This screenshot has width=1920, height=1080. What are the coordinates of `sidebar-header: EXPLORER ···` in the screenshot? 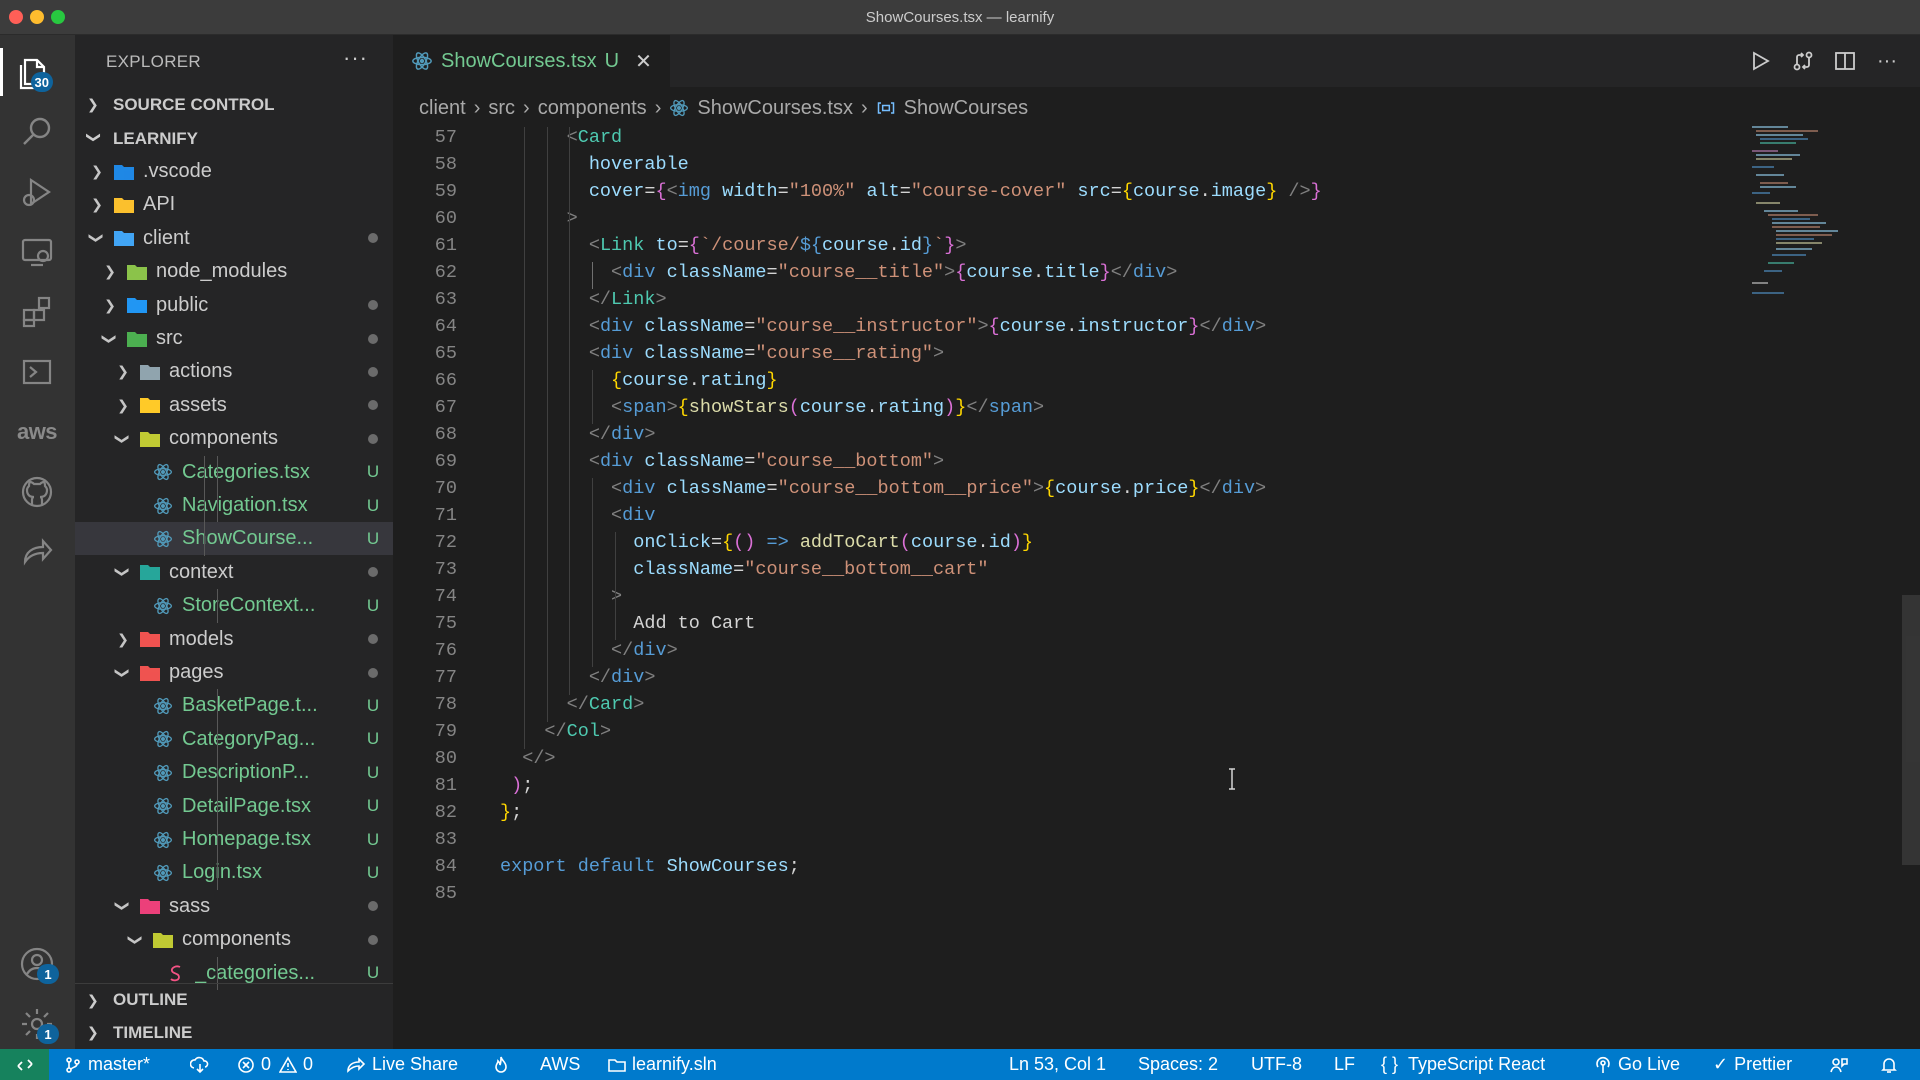 It's located at (234, 61).